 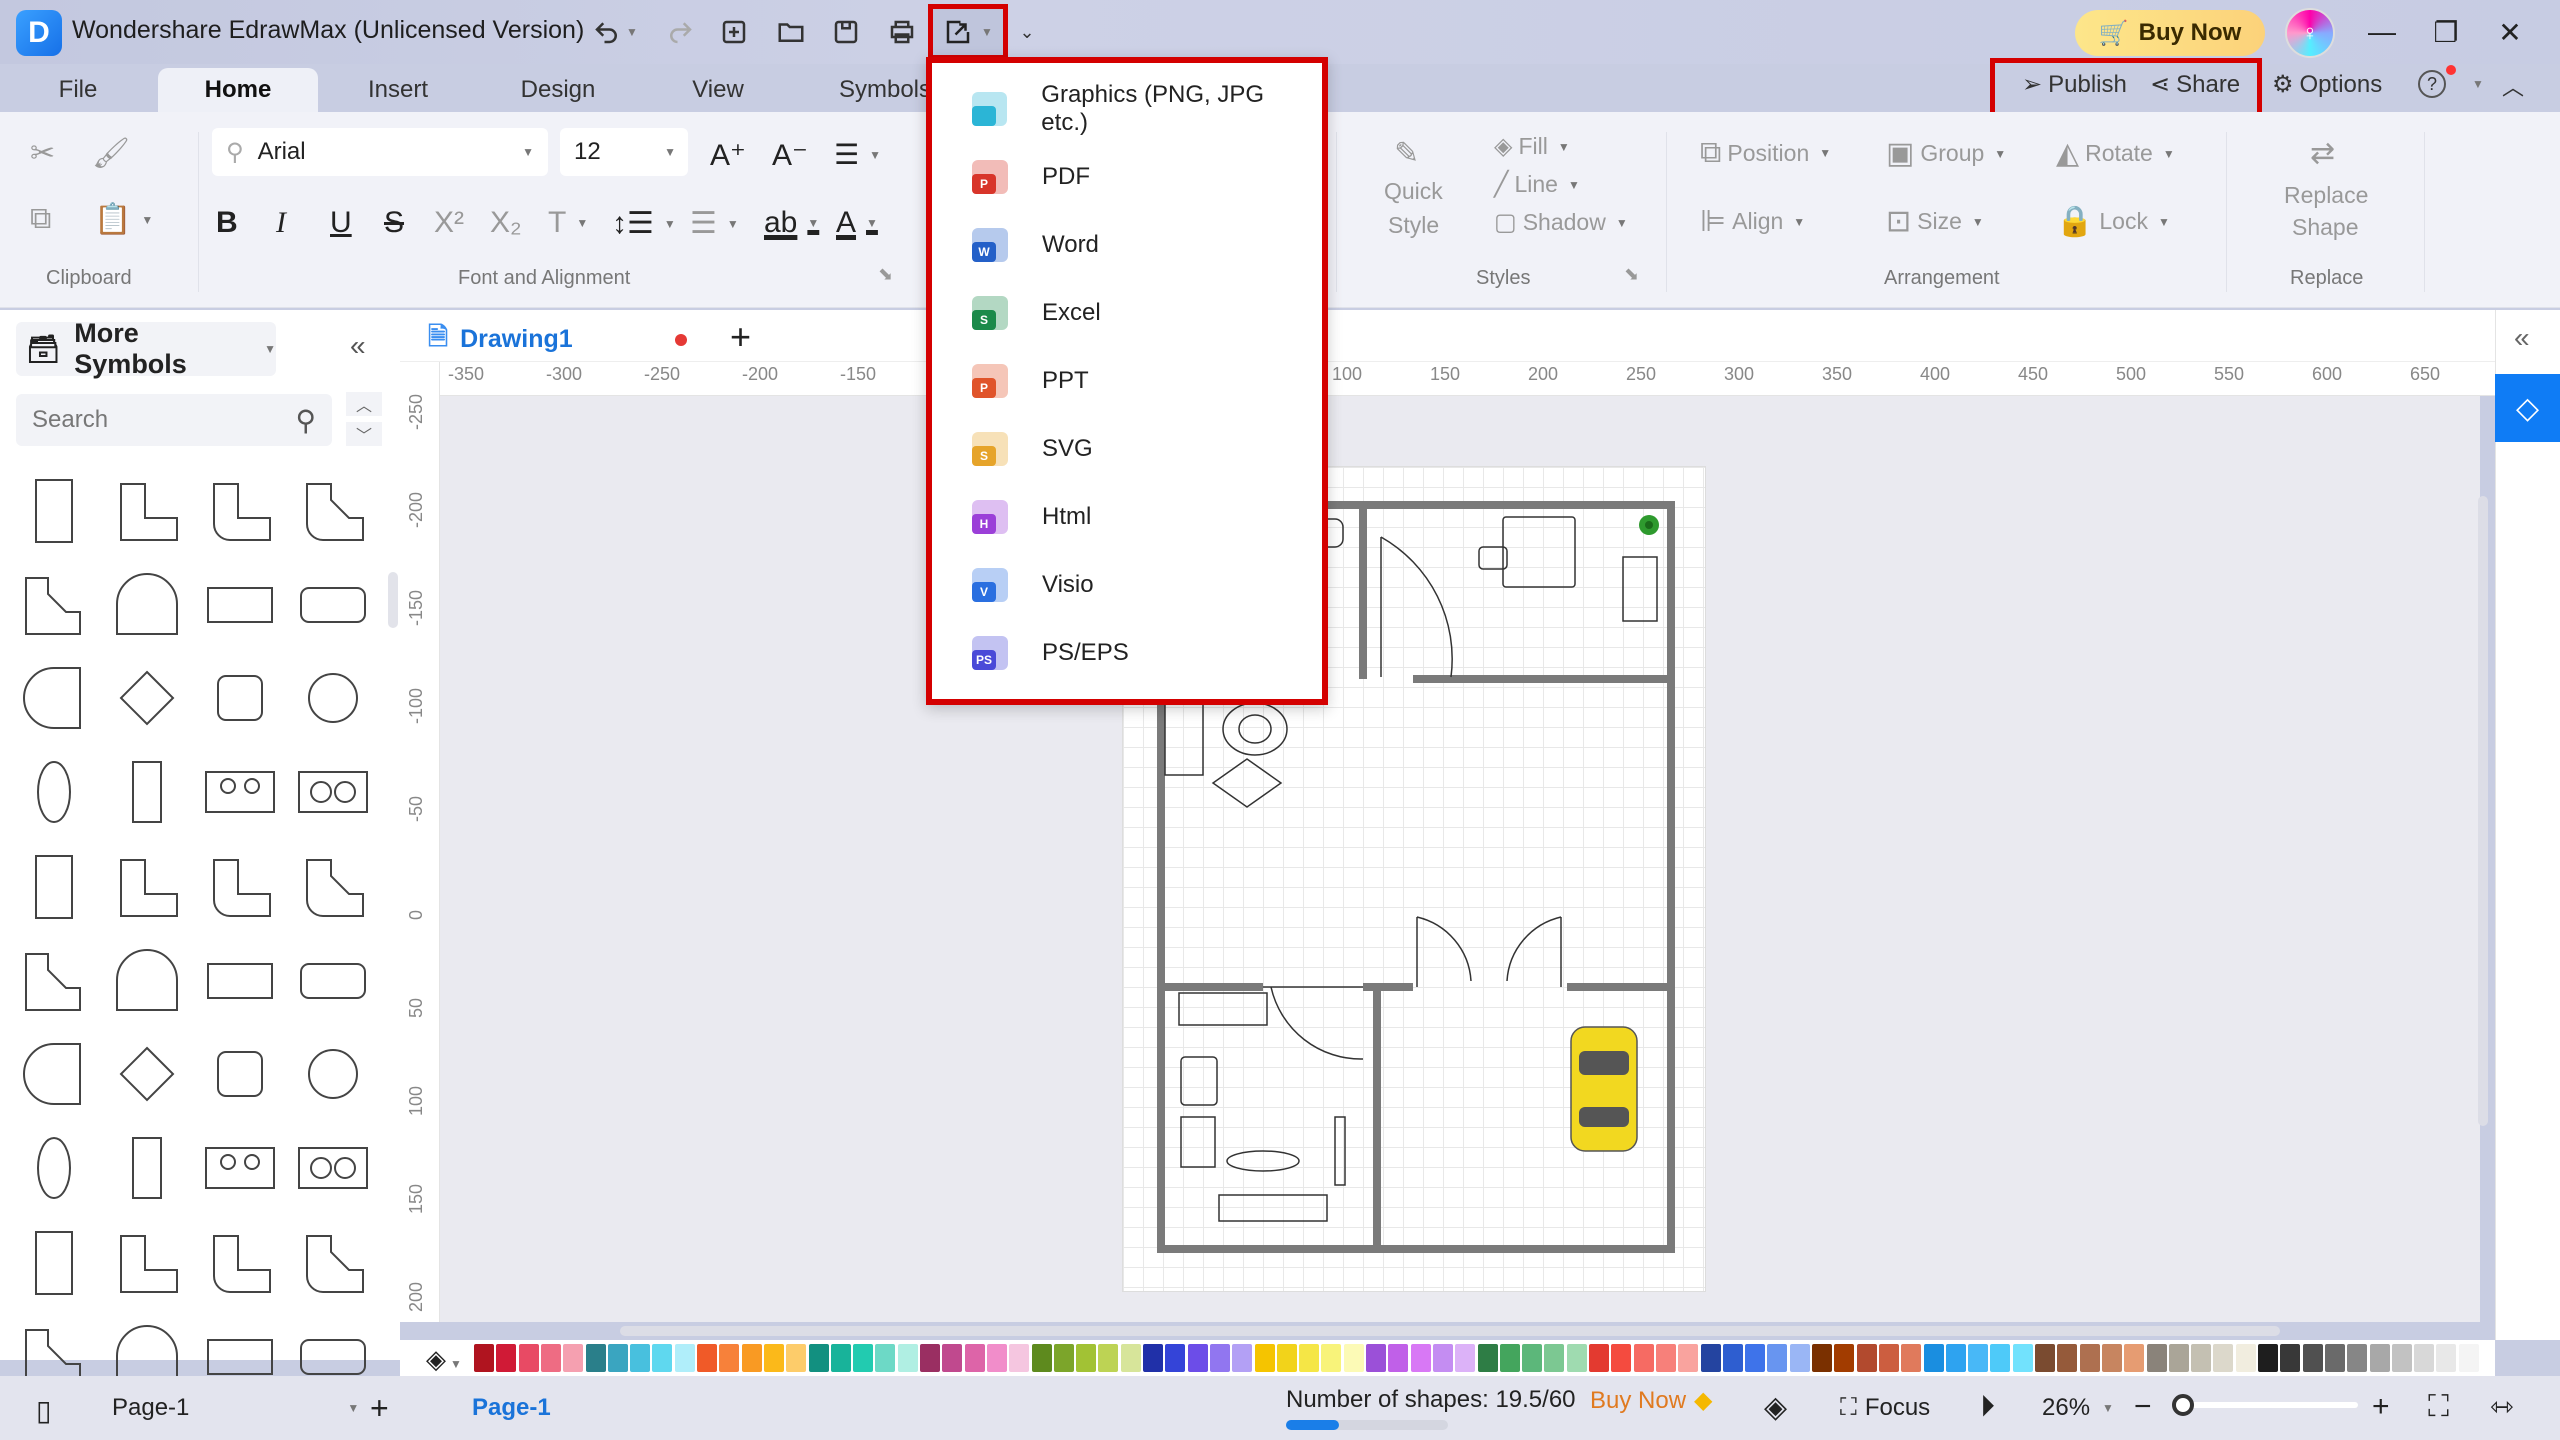 I want to click on tab-design: Design, so click(x=558, y=90).